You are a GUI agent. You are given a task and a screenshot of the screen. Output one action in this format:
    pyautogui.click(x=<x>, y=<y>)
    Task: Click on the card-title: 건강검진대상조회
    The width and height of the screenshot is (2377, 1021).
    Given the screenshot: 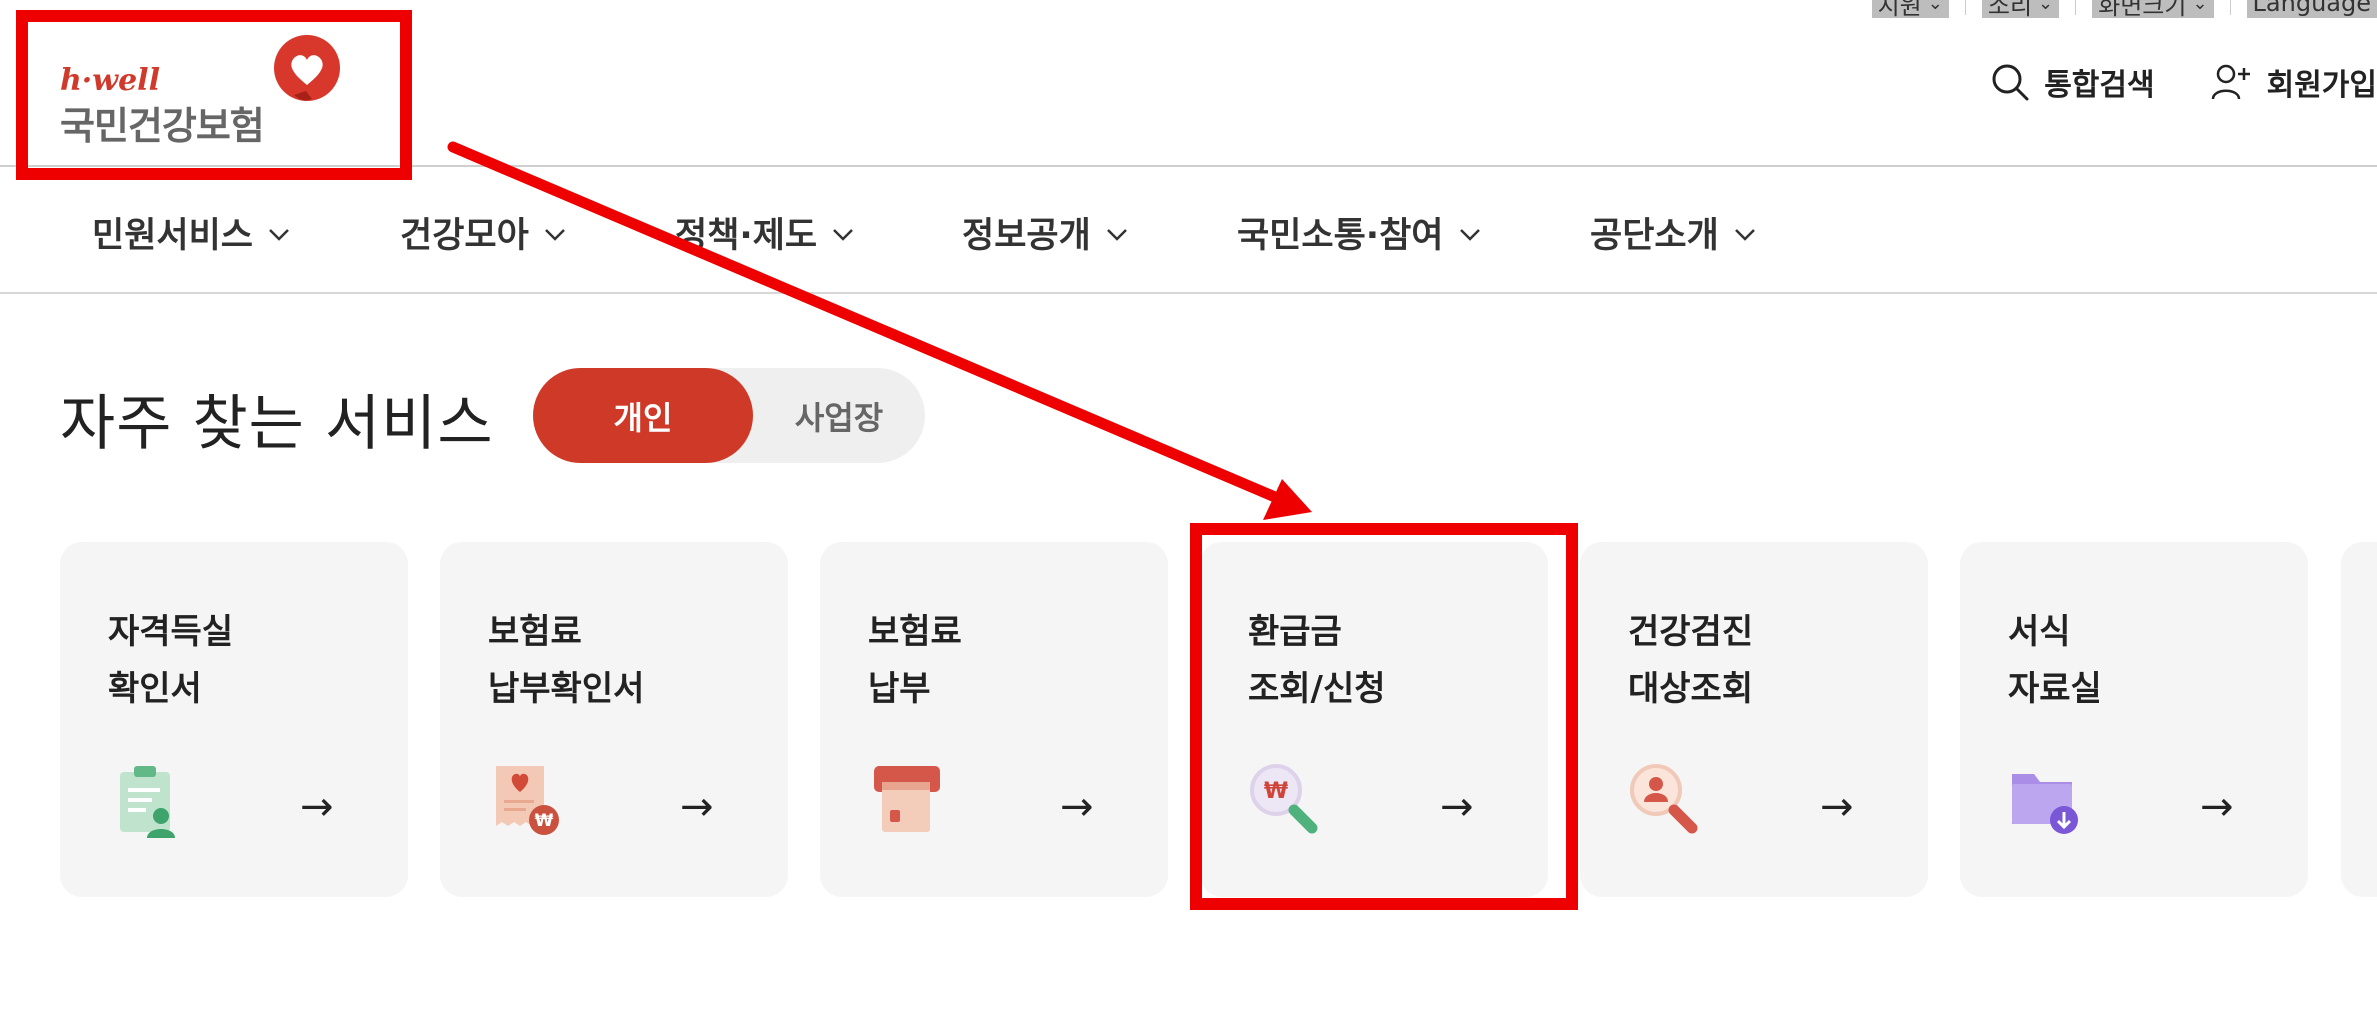 What is the action you would take?
    pyautogui.click(x=1690, y=661)
    